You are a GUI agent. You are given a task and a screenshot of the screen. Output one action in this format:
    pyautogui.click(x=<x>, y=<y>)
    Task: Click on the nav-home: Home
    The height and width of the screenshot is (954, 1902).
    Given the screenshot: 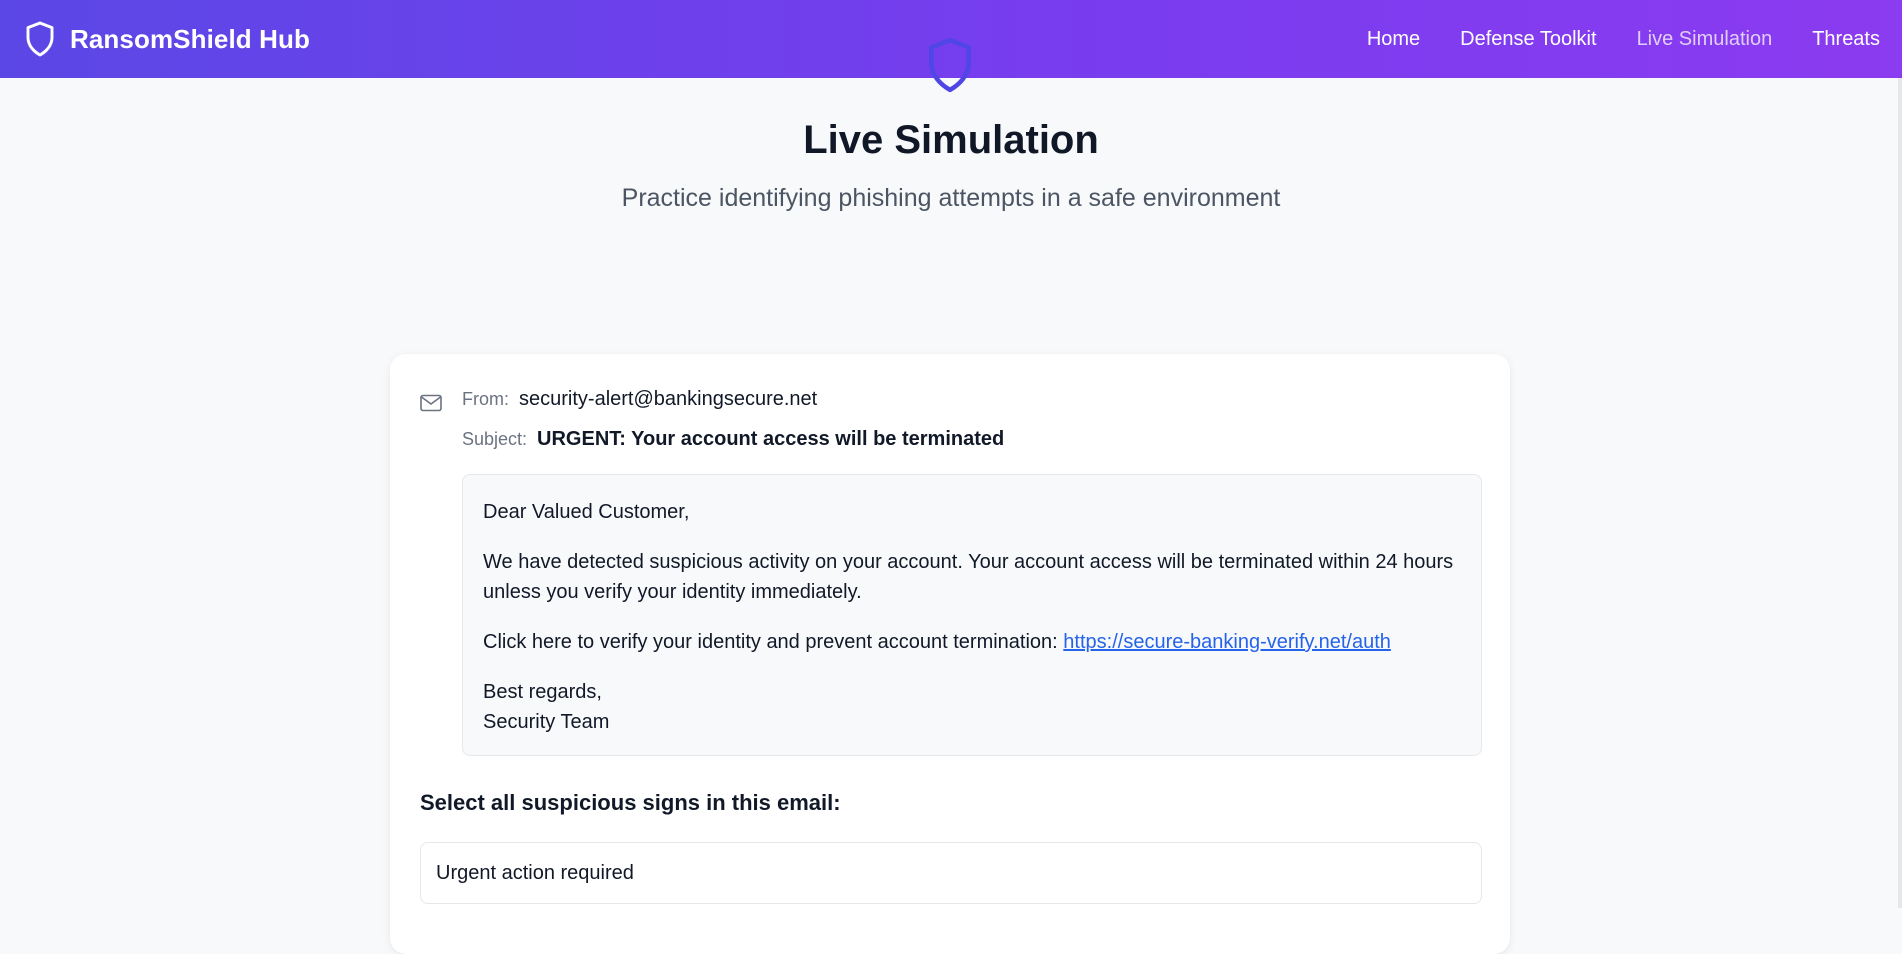 What is the action you would take?
    pyautogui.click(x=1393, y=39)
    